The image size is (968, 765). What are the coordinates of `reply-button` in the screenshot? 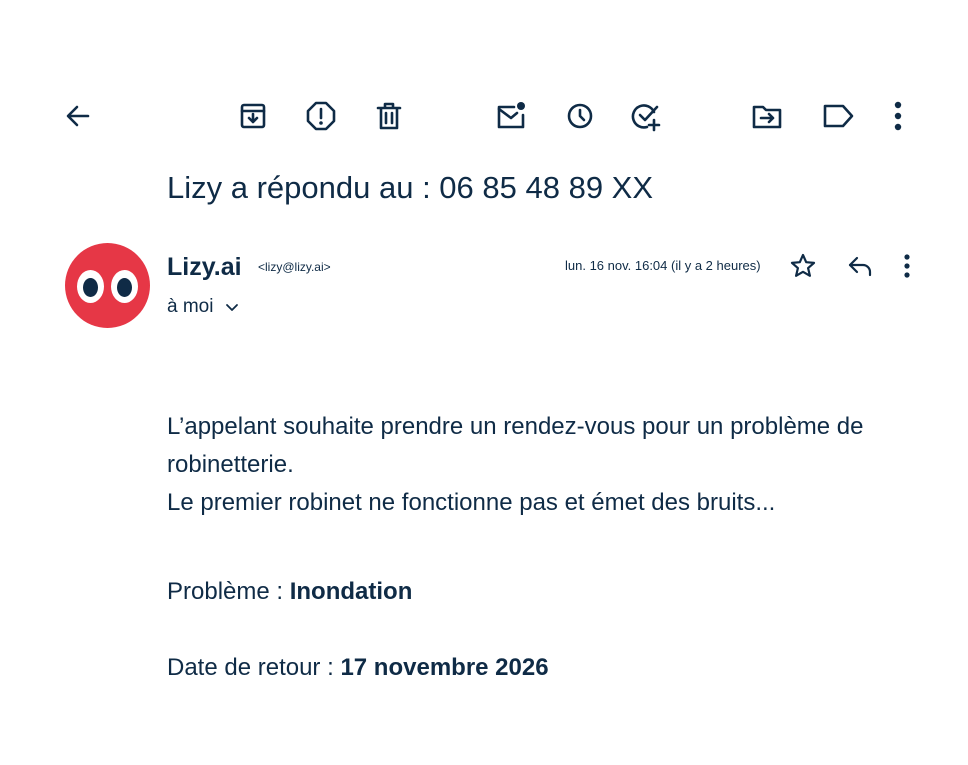 It's located at (860, 266).